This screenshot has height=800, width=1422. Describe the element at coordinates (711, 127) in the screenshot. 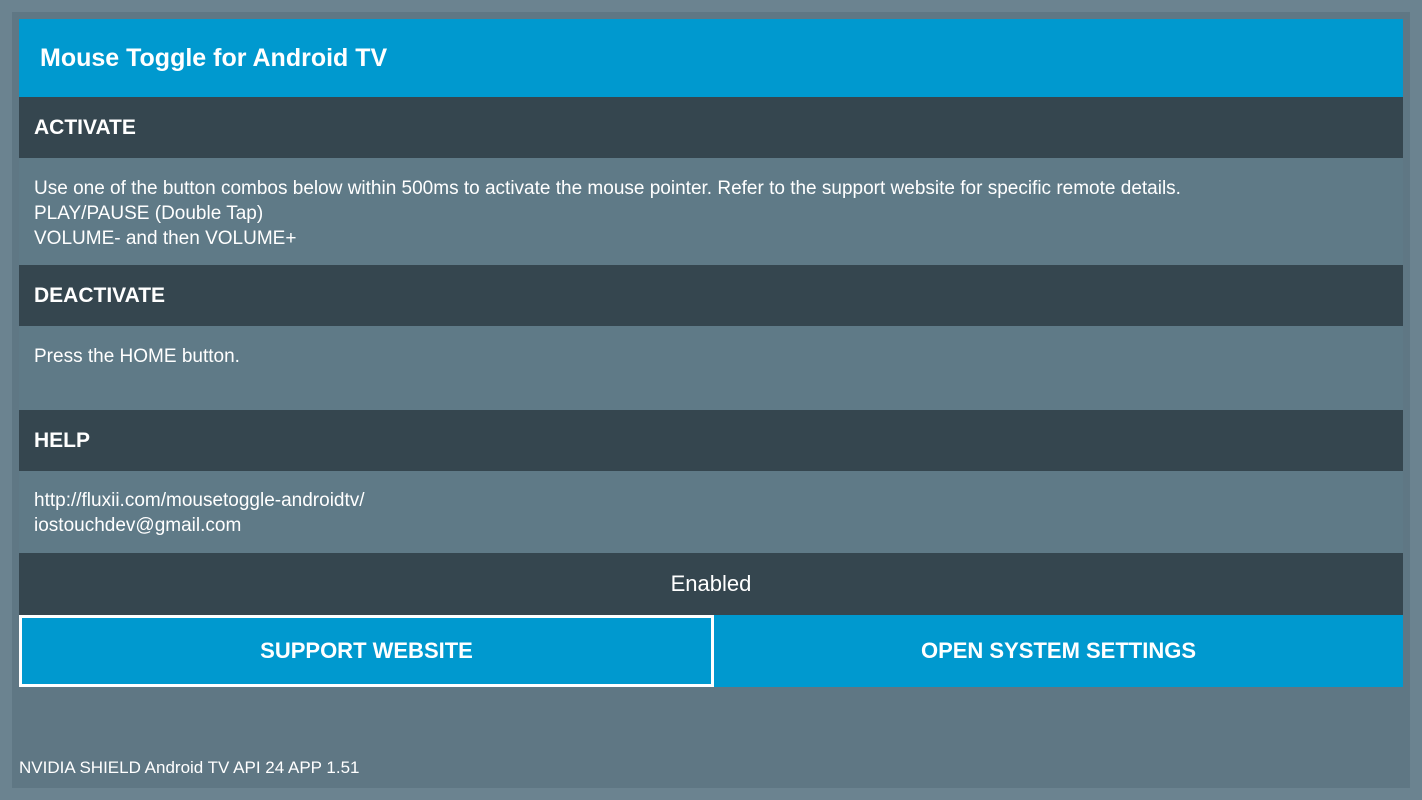

I see `activate-header: ACTIVATE` at that location.